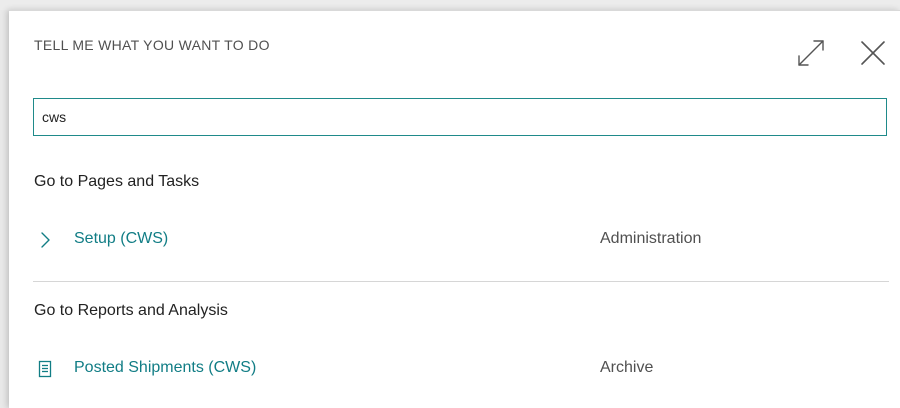  Describe the element at coordinates (121, 238) in the screenshot. I see `result-label: Setup (CWS)` at that location.